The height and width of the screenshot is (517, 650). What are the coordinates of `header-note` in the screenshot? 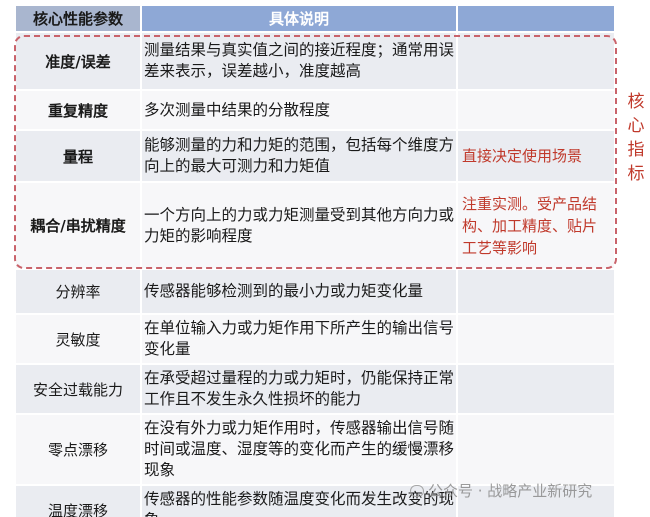 It's located at (536, 18).